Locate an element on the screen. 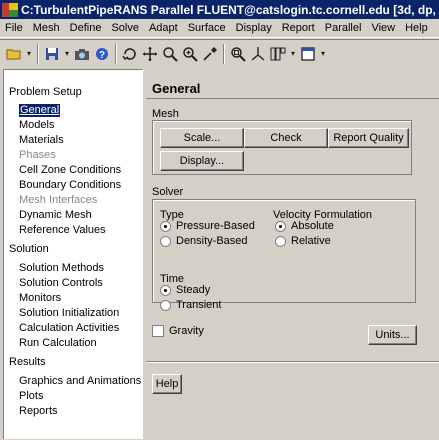 The height and width of the screenshot is (440, 439). tree-item-solution-methods: Solution Methods is located at coordinates (61, 268).